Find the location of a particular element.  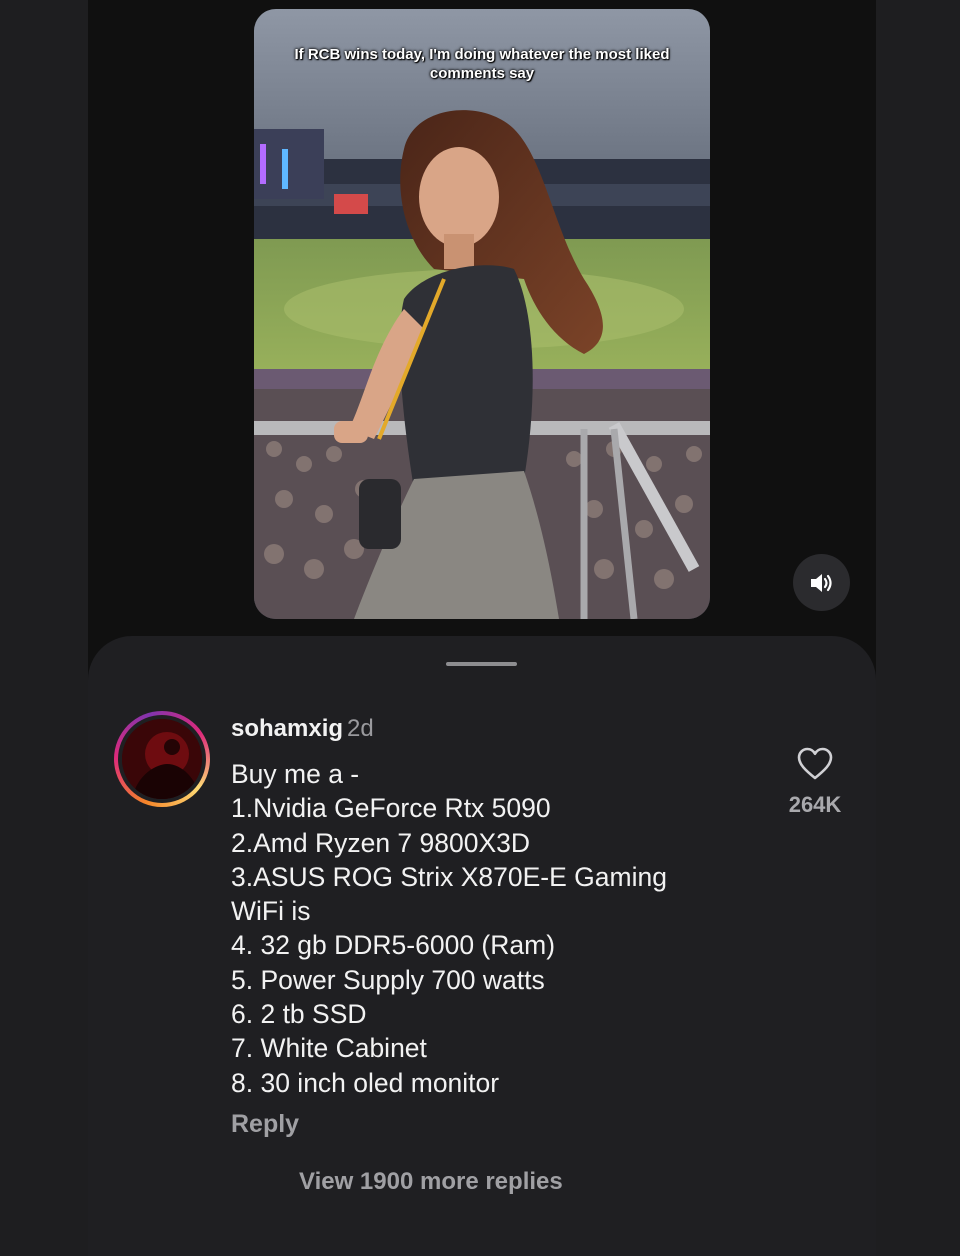

comment-line: 6. 2 tb SSD is located at coordinates (299, 1014).